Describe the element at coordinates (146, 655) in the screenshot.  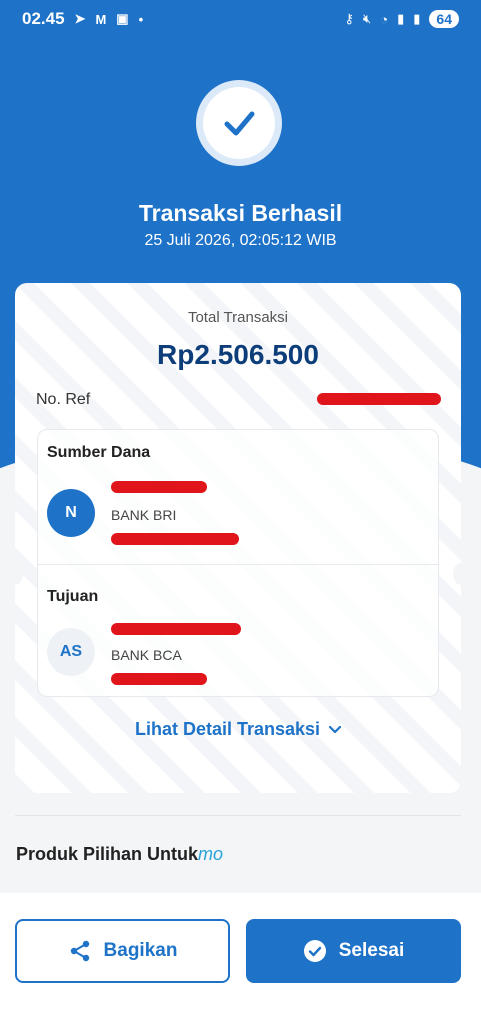
I see `destination-bank: BANK BCA` at that location.